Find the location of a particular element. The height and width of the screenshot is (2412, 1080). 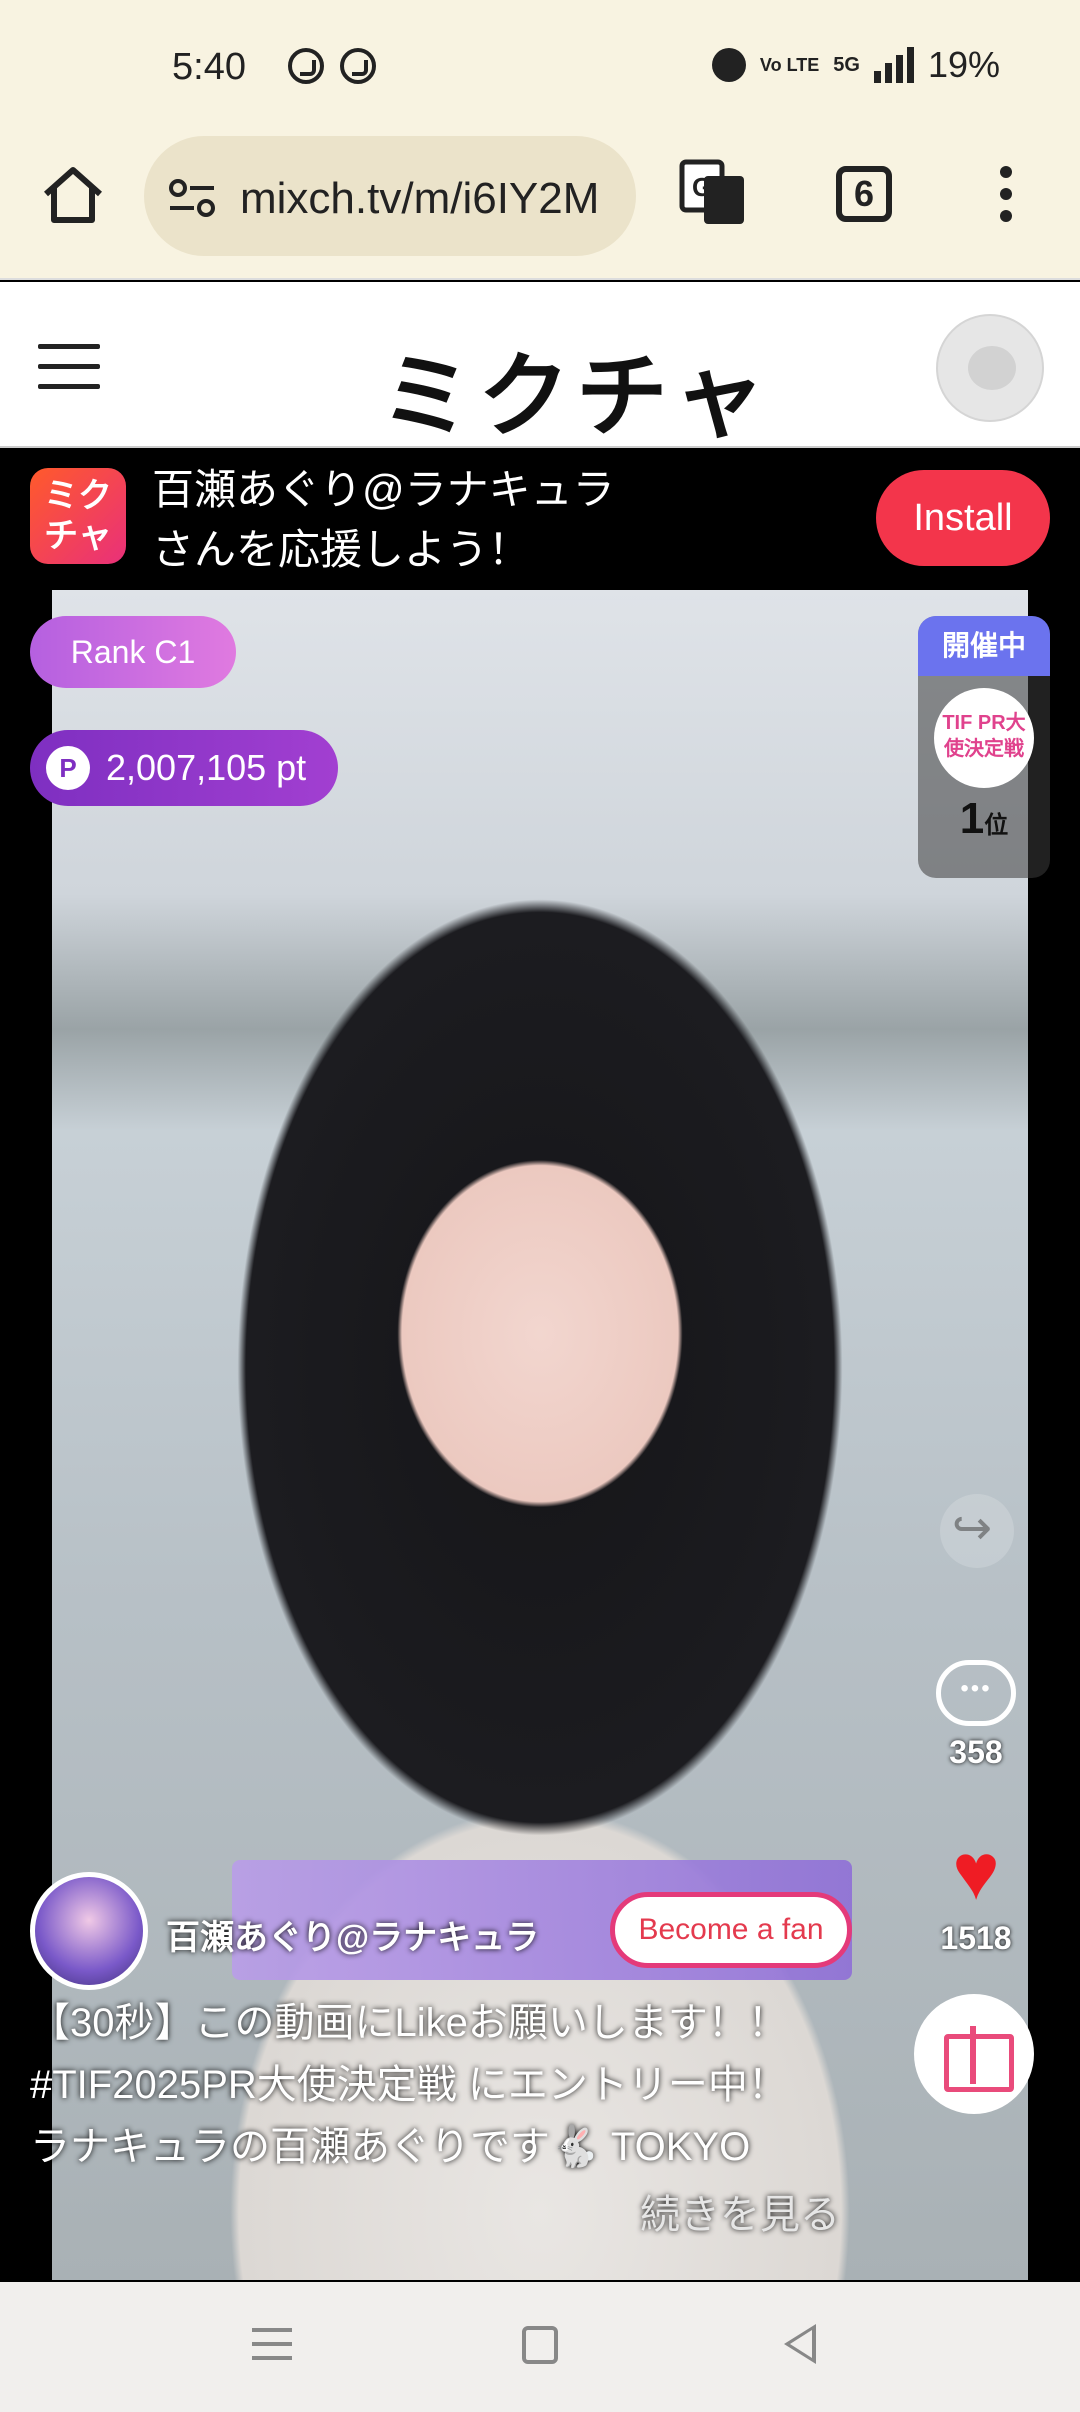

points-icon: P is located at coordinates (68, 768).